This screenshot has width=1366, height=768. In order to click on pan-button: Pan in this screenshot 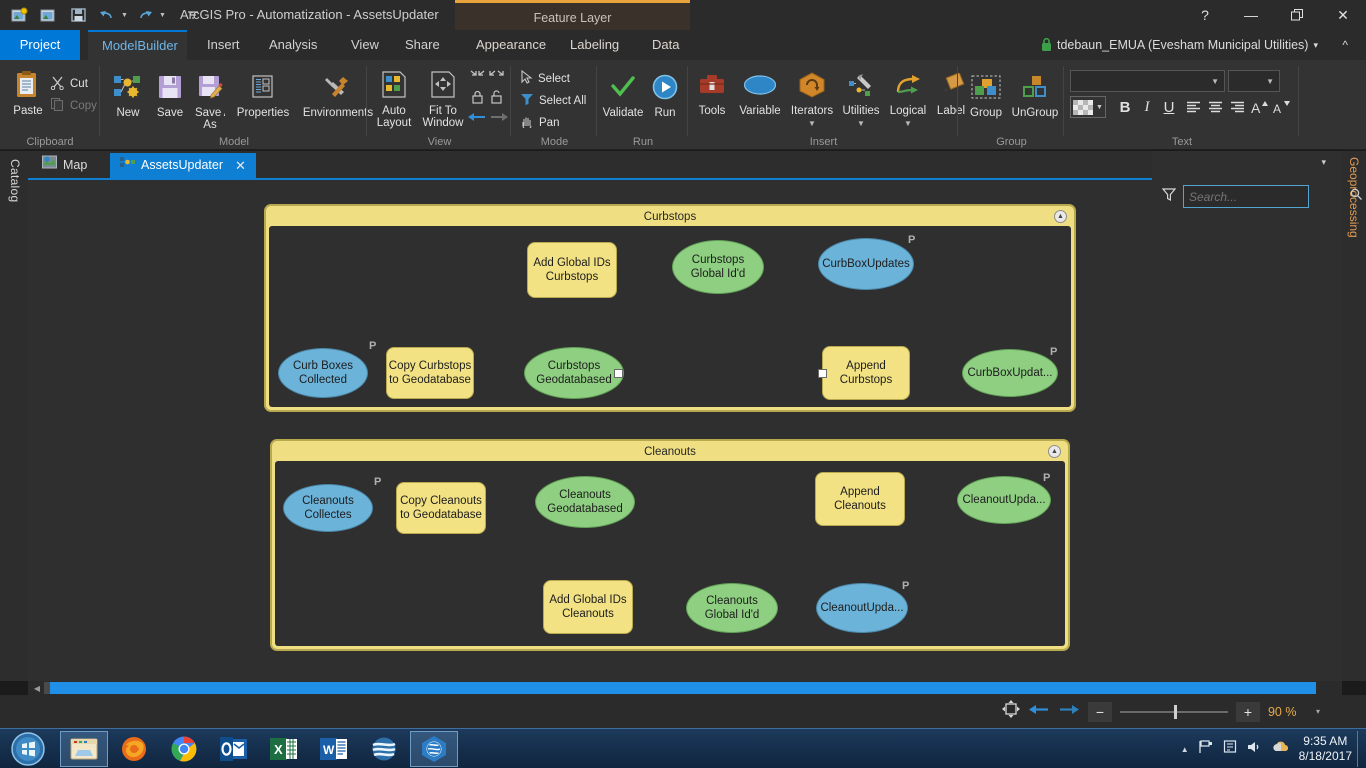, I will do `click(539, 121)`.